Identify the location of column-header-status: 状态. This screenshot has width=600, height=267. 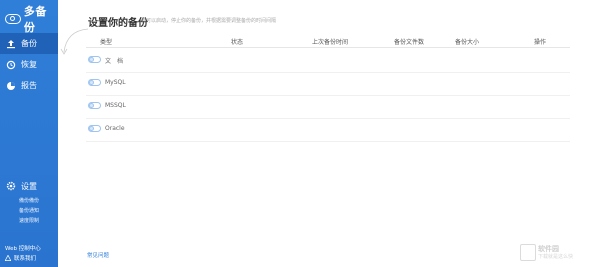
(237, 42).